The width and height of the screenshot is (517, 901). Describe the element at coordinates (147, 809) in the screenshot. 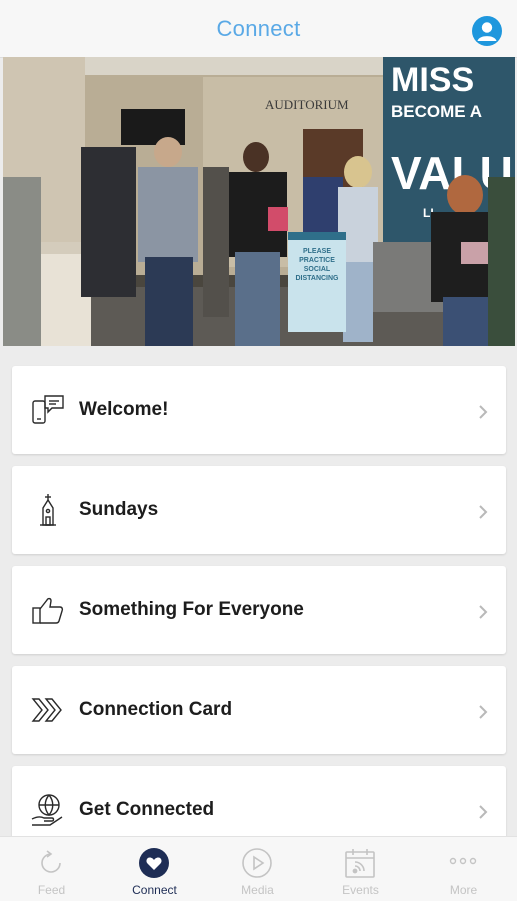

I see `menu-item-label: Get Connected` at that location.